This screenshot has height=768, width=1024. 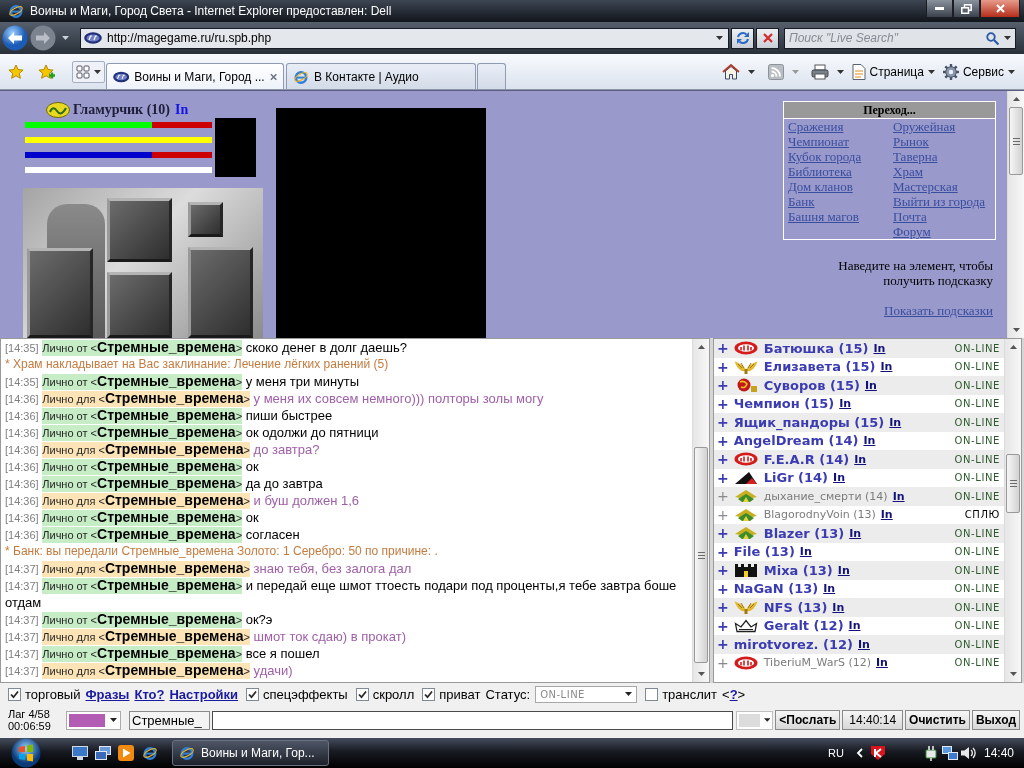 I want to click on tools-menu: Сервис, so click(x=978, y=71).